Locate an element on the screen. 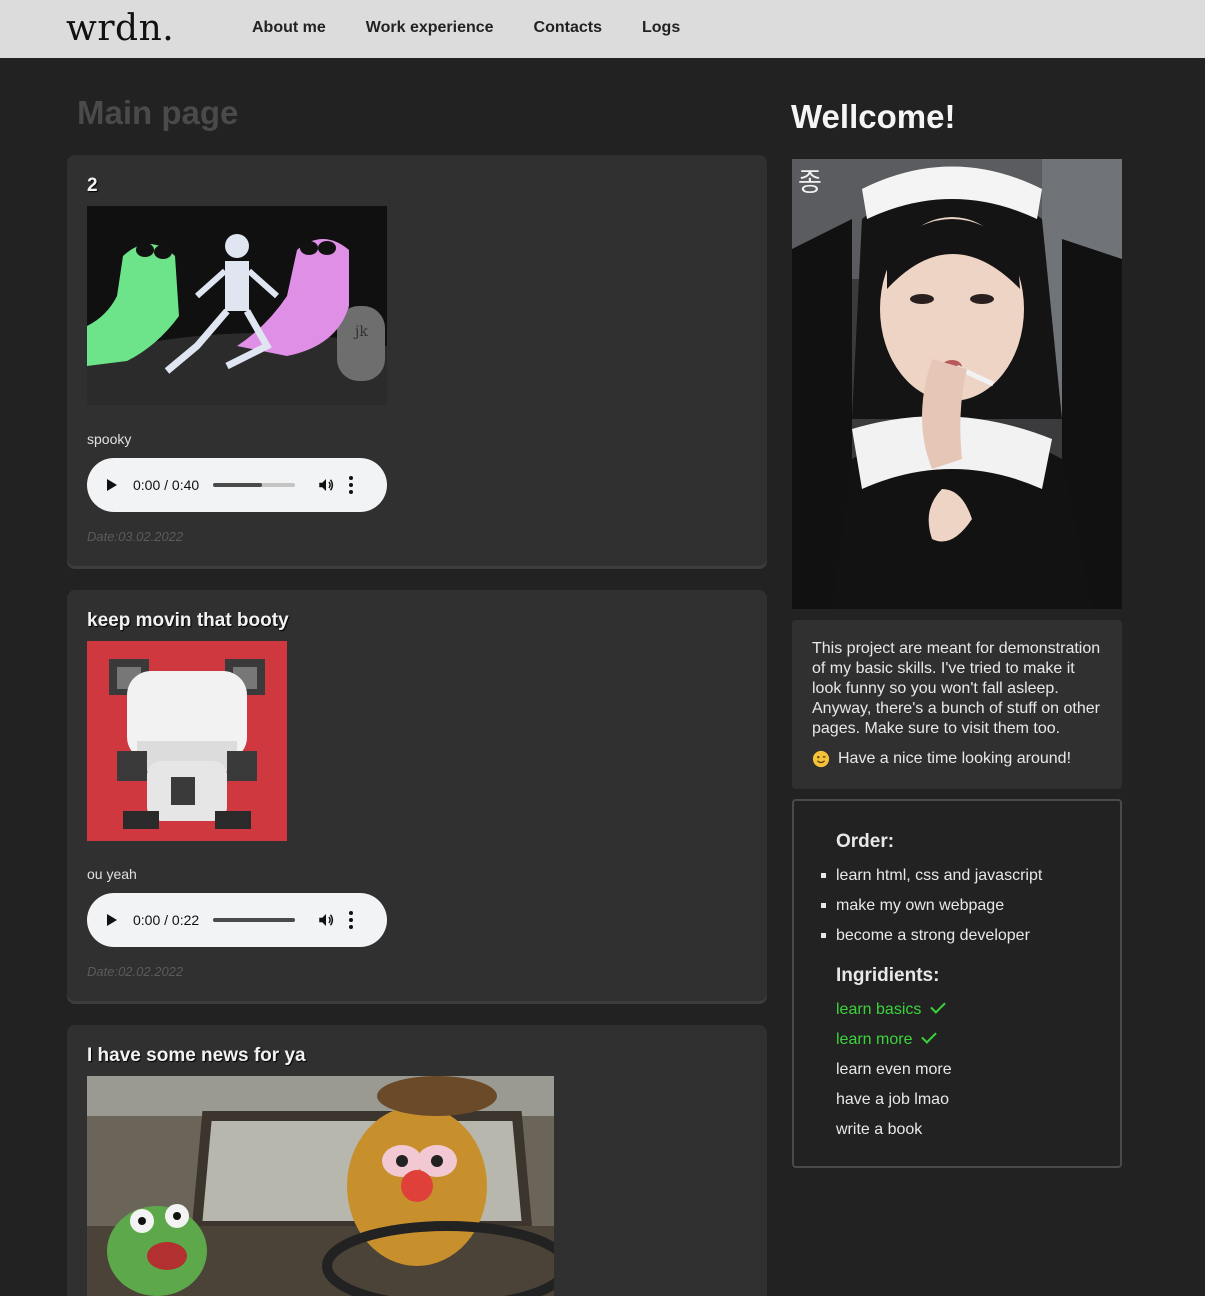 The image size is (1205, 1296). order-item: make my own webpage is located at coordinates (970, 912).